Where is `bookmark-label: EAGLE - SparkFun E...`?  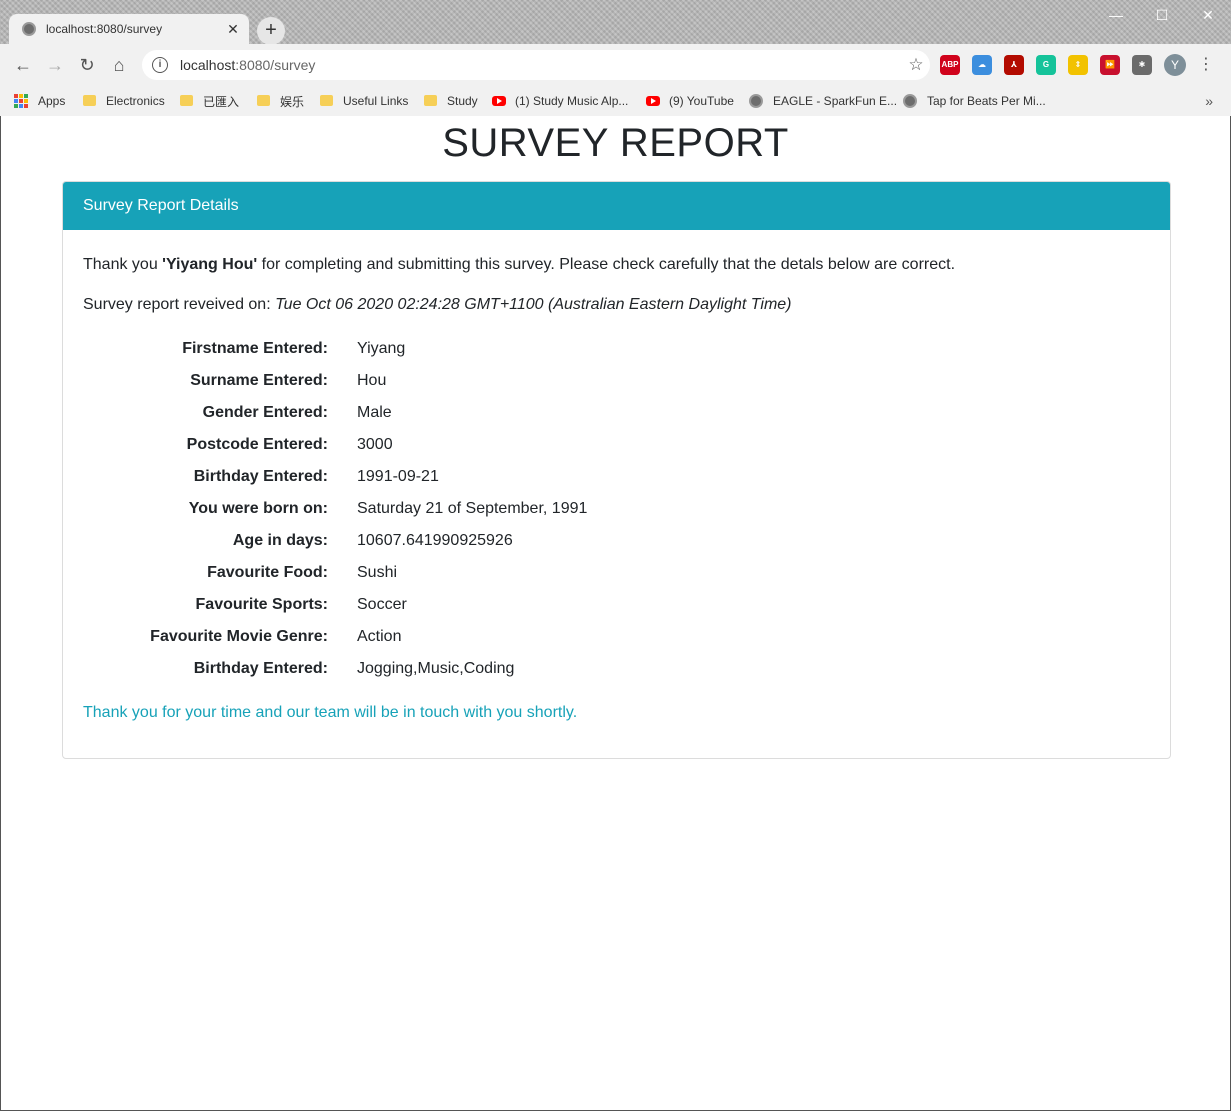
bookmark-label: EAGLE - SparkFun E... is located at coordinates (835, 101).